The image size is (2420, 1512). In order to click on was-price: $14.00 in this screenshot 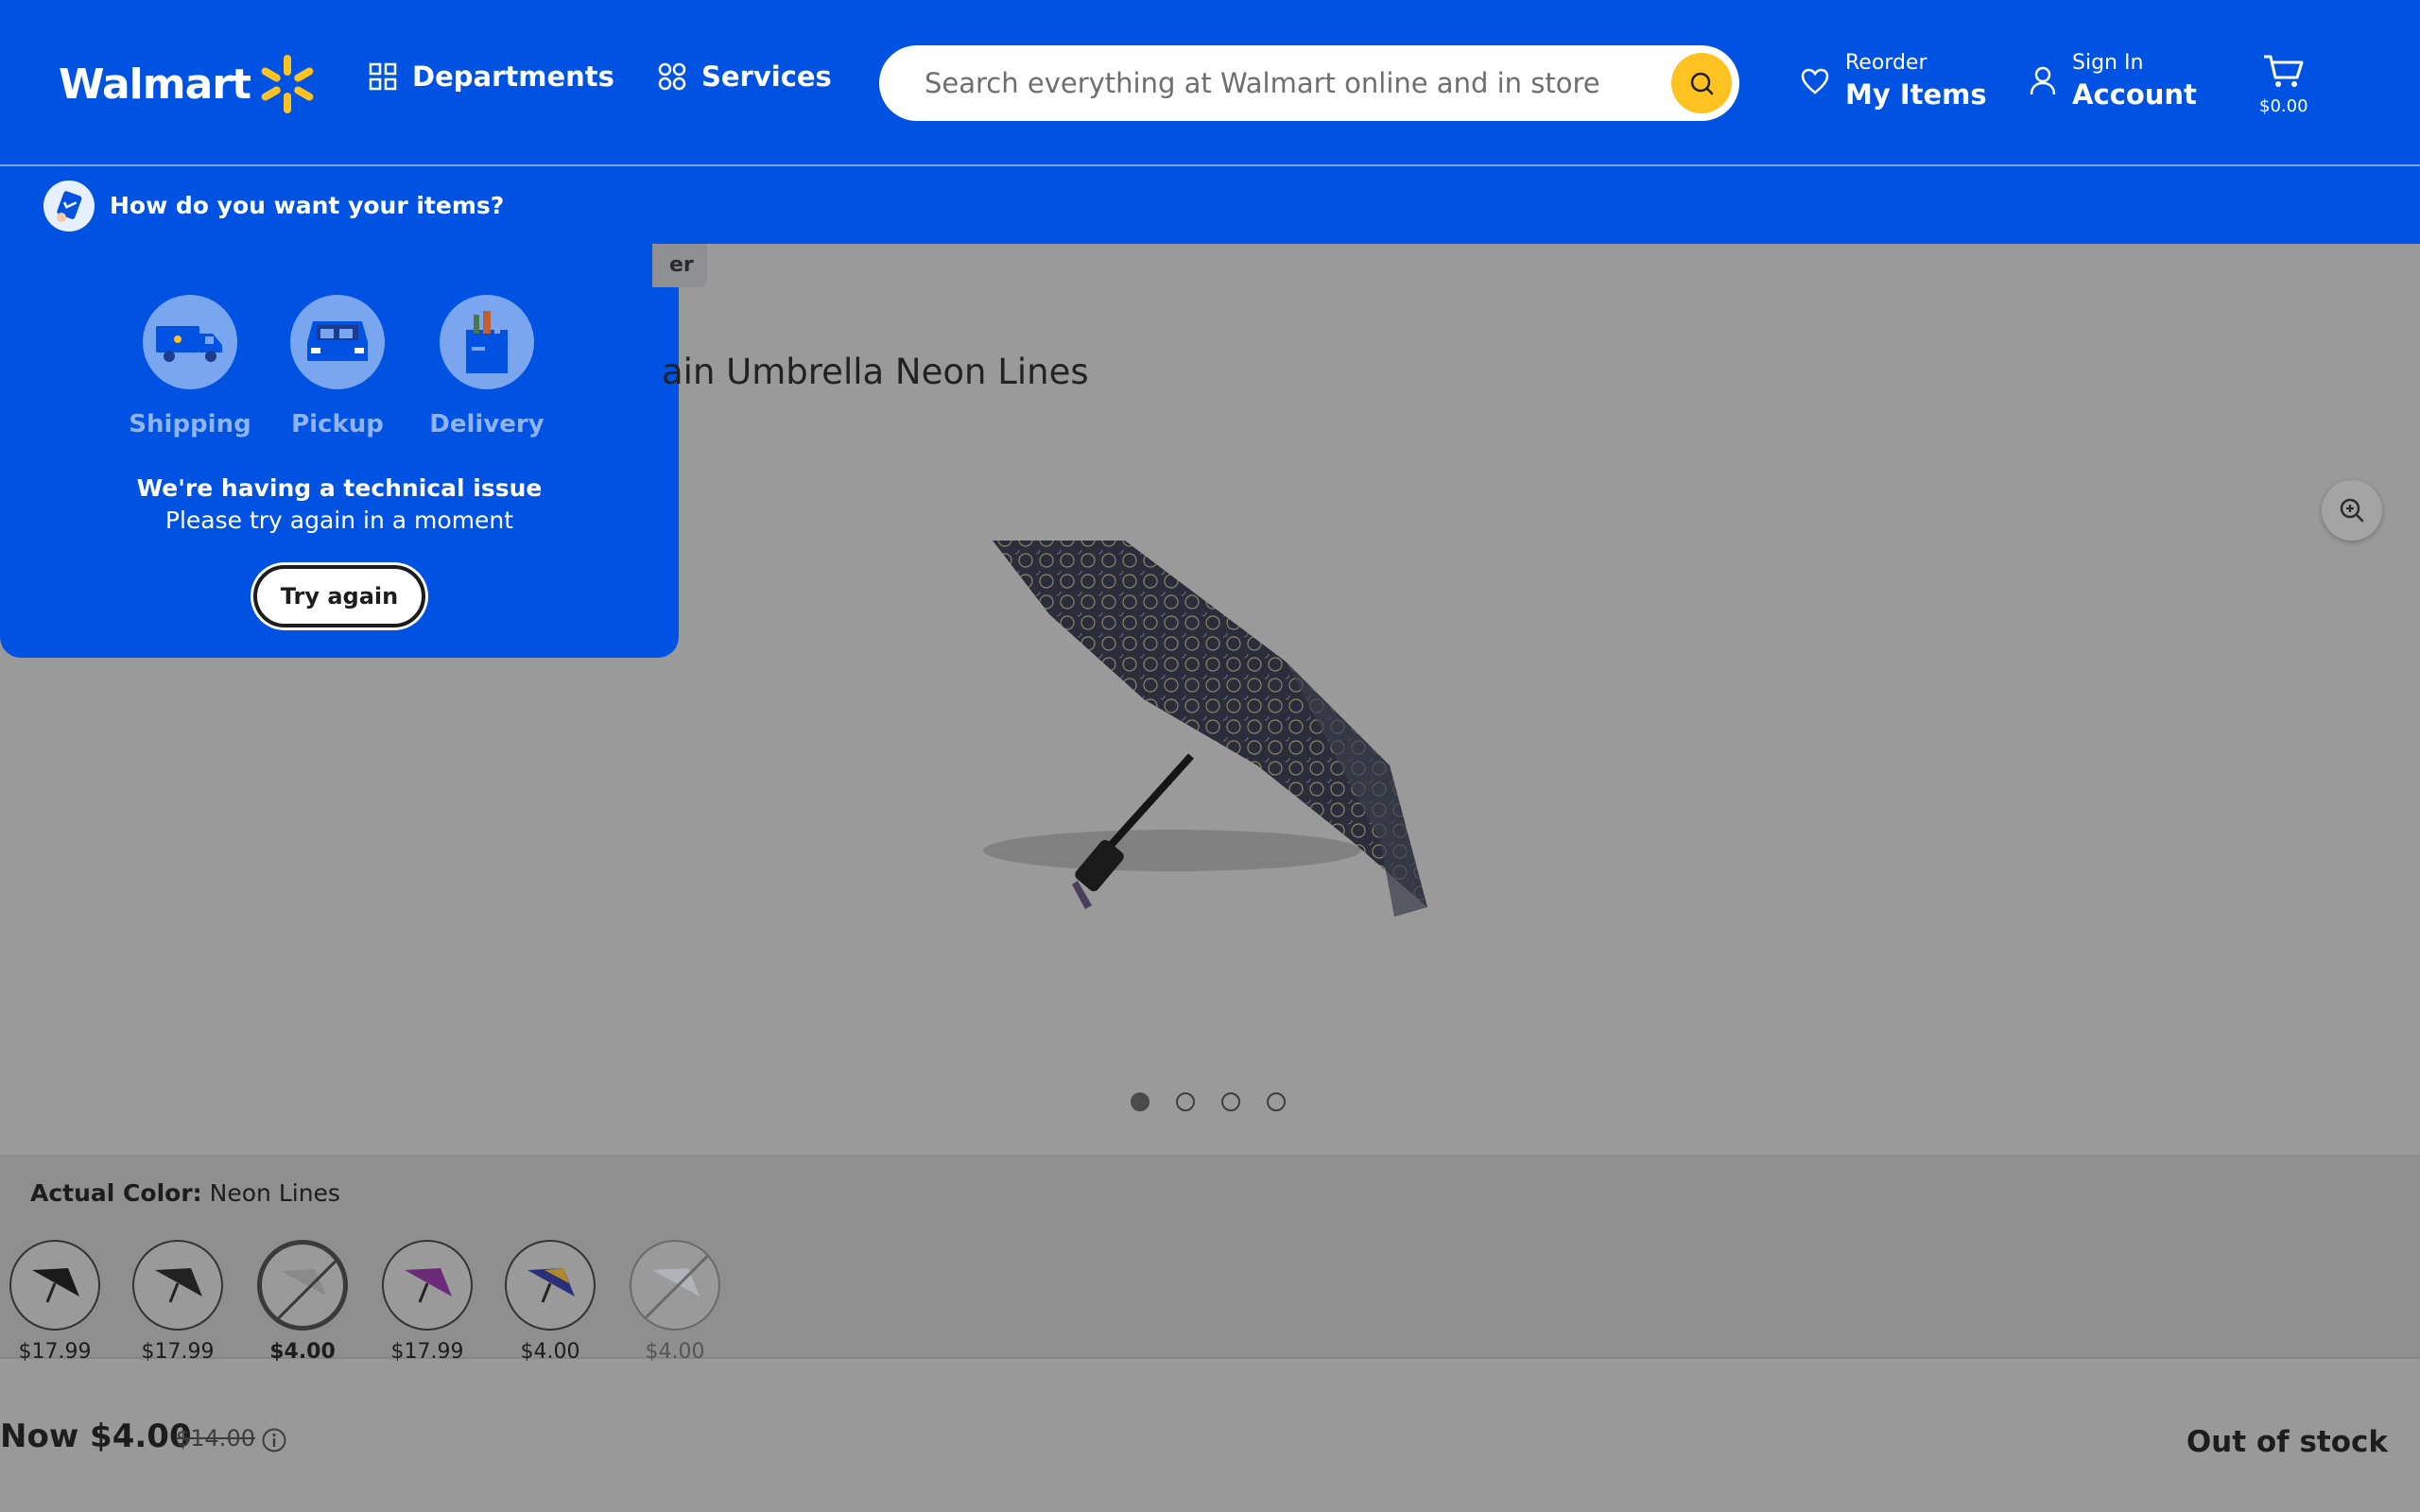, I will do `click(215, 1438)`.